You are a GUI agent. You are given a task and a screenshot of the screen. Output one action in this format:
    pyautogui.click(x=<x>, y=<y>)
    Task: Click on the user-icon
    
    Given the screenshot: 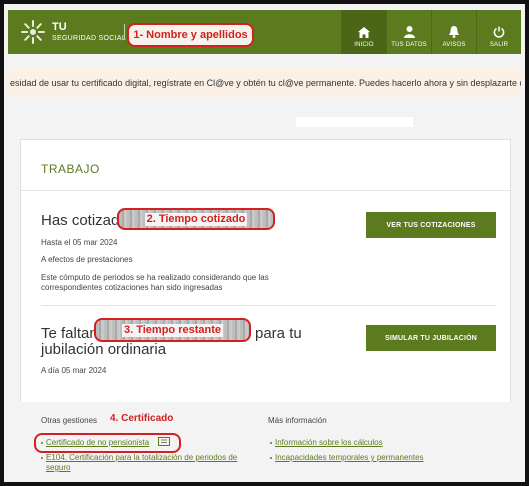 What is the action you would take?
    pyautogui.click(x=409, y=32)
    